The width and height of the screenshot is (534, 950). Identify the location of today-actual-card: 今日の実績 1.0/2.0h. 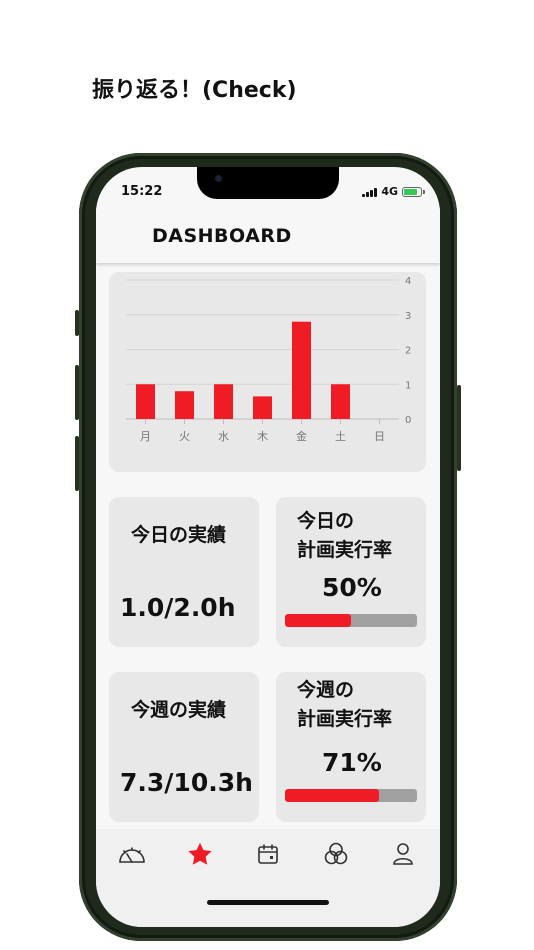
(184, 572).